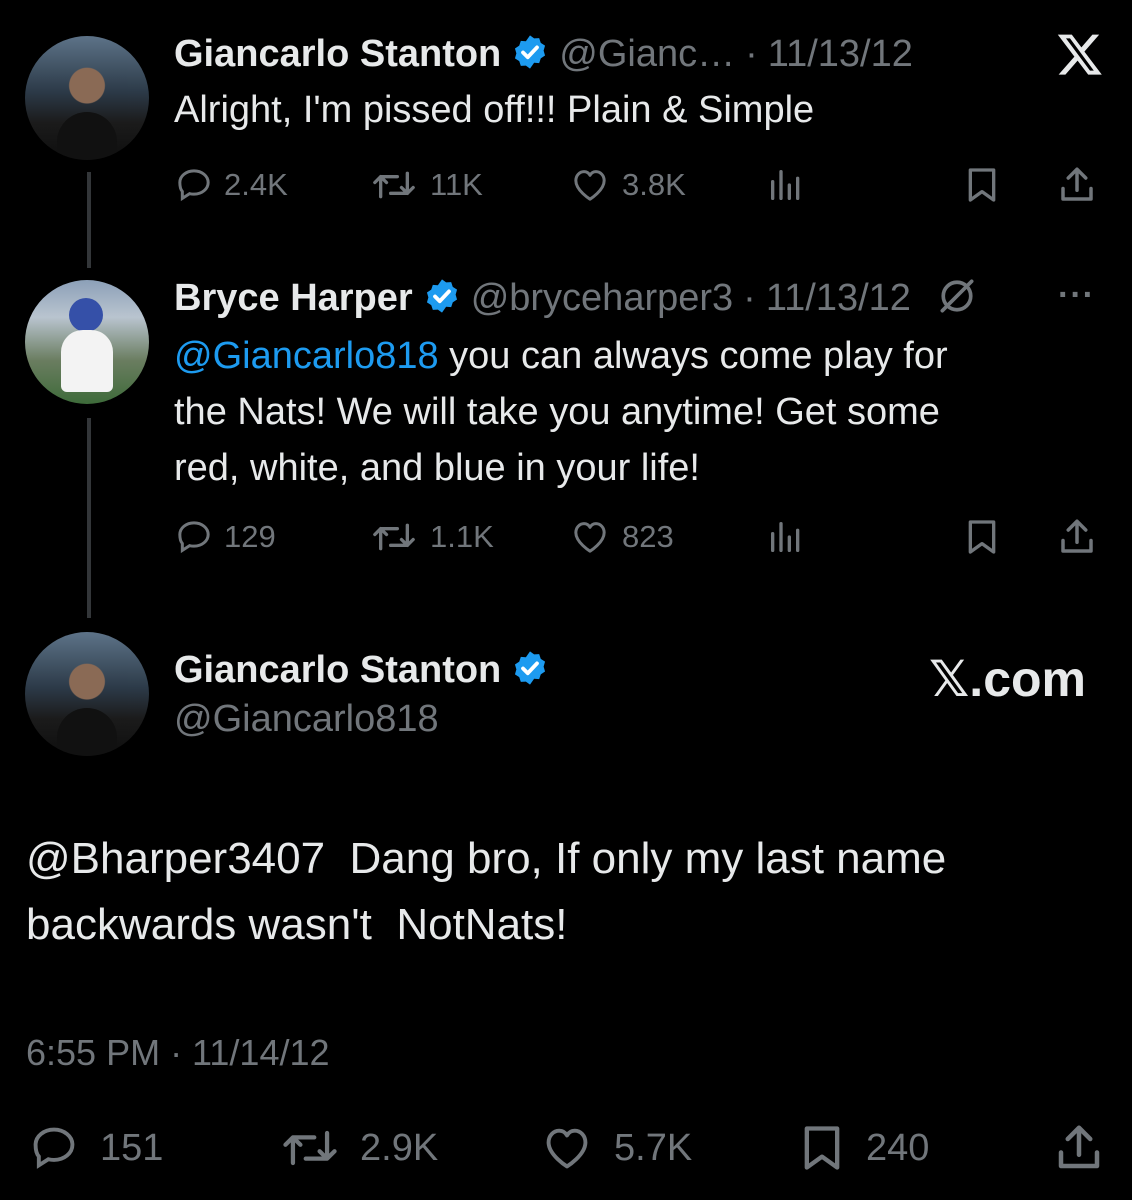  What do you see at coordinates (399, 1147) in the screenshot?
I see `retweet-count: 2.9K` at bounding box center [399, 1147].